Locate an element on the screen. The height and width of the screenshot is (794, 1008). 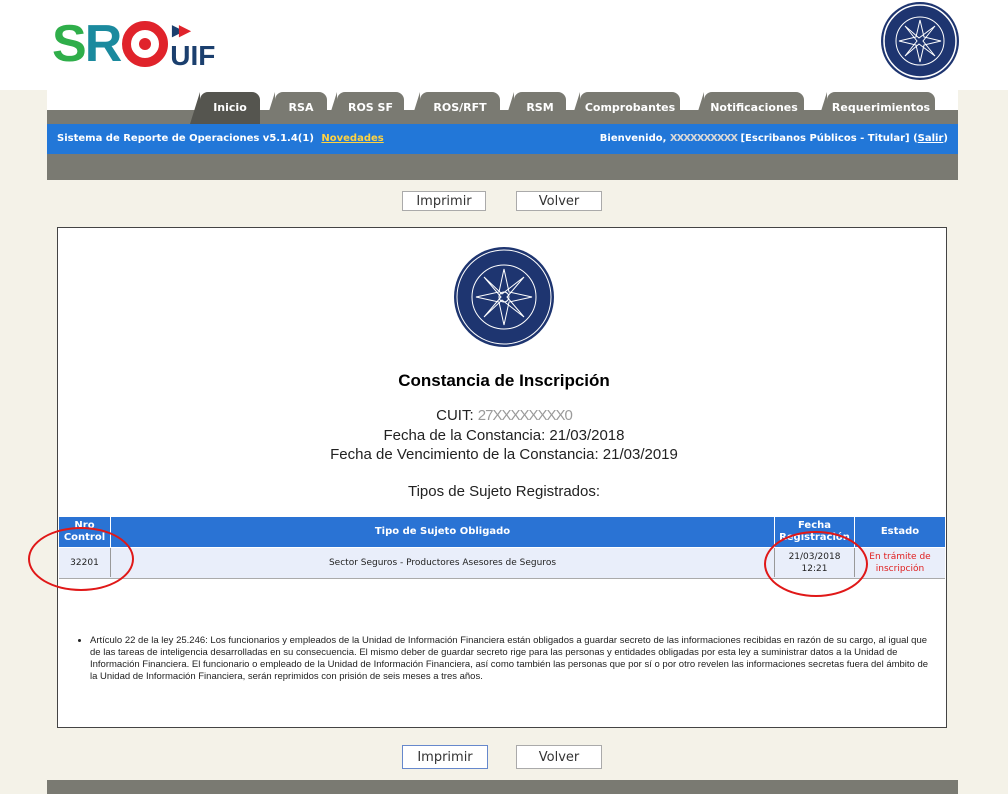
logout-link: Salir is located at coordinates (931, 138).